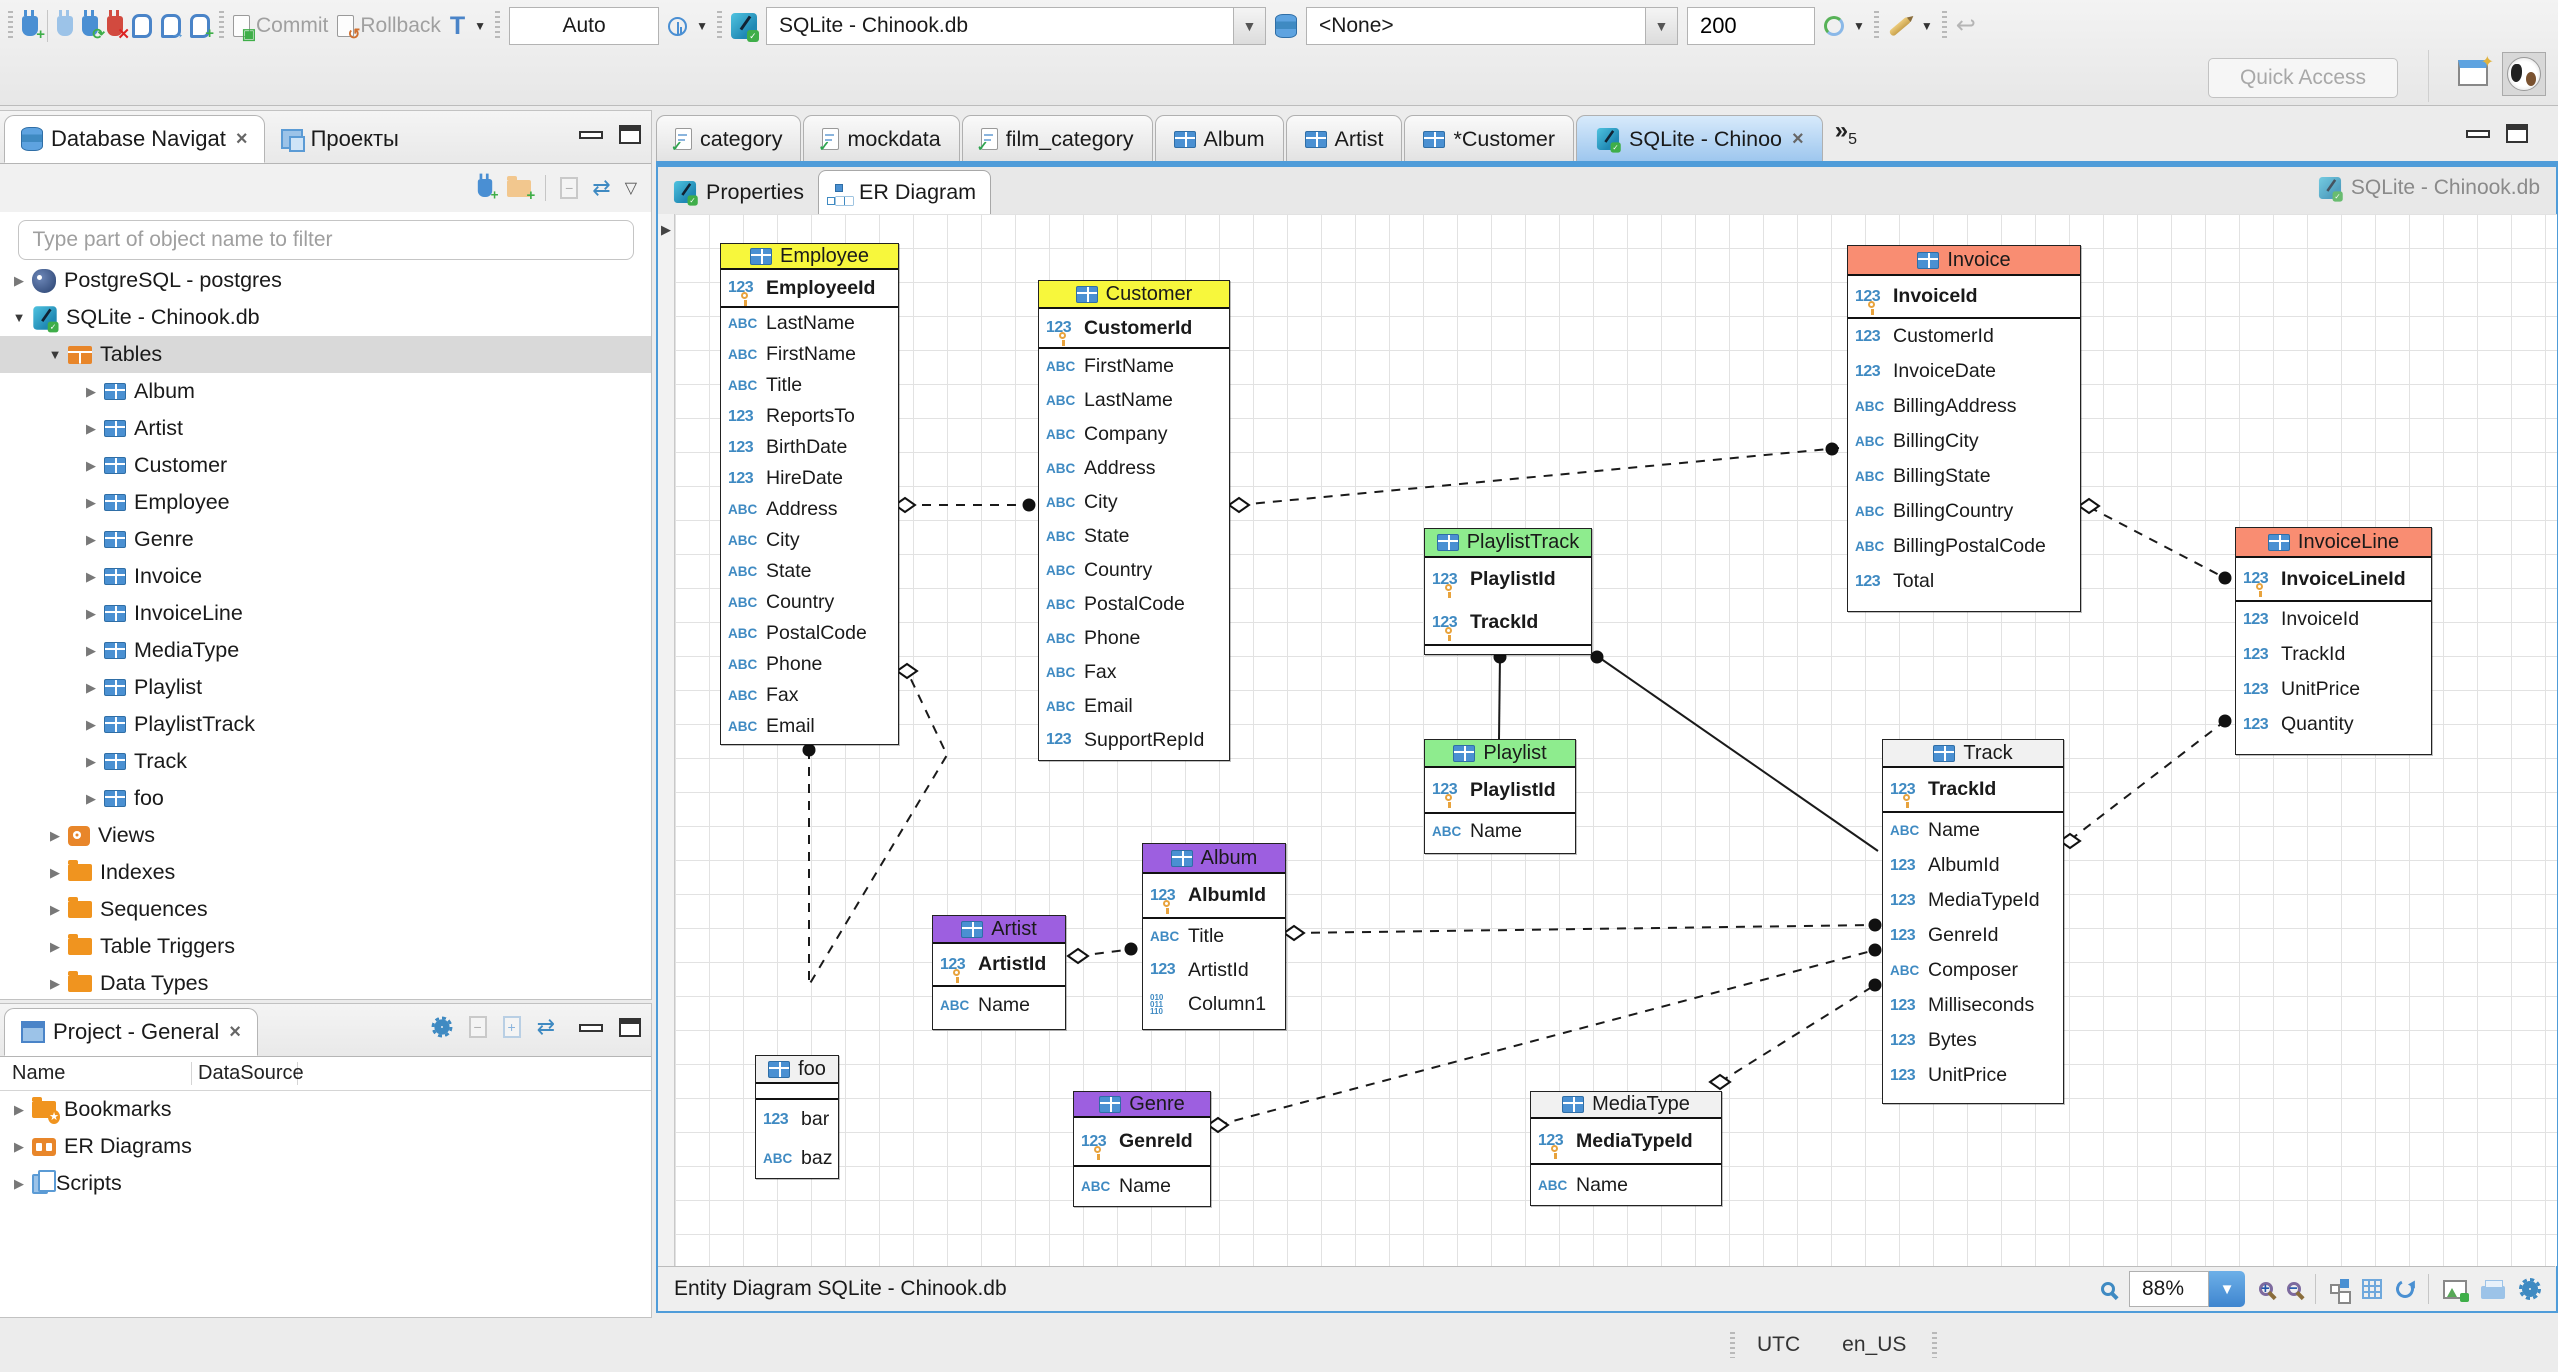 This screenshot has width=2558, height=1372. Describe the element at coordinates (1057, 138) in the screenshot. I see `editor-tab-film_category: film_category` at that location.